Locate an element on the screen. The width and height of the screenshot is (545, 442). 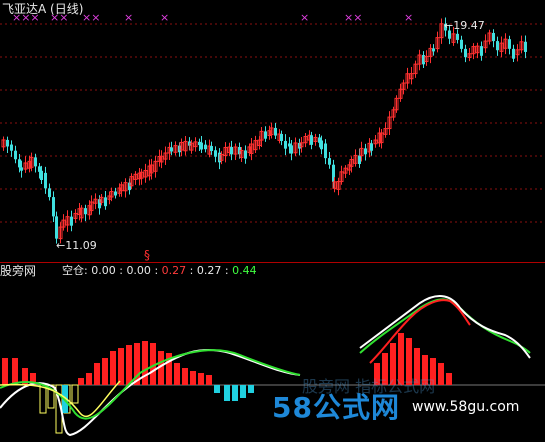
indicator-name: 空仓: is located at coordinates (75, 270).